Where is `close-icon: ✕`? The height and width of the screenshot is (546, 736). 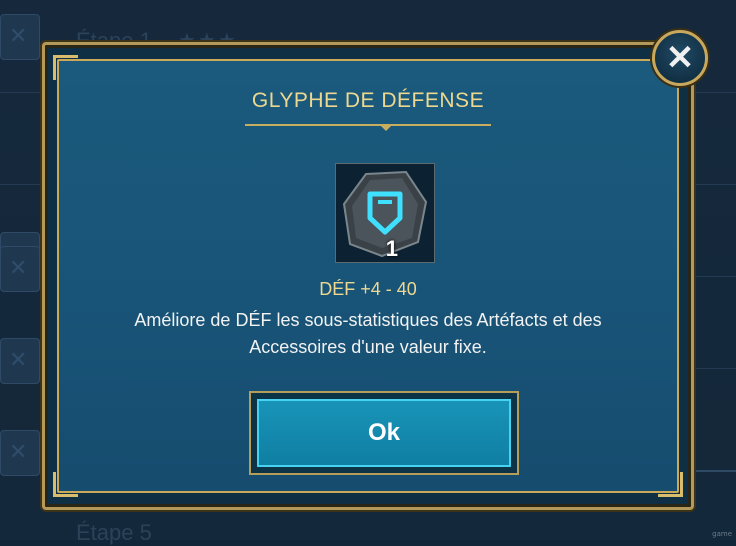
close-icon: ✕ is located at coordinates (680, 58).